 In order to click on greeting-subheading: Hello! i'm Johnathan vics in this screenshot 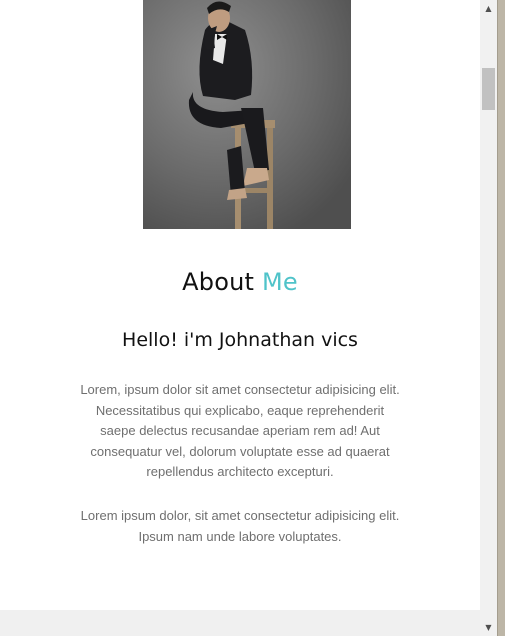, I will do `click(240, 340)`.